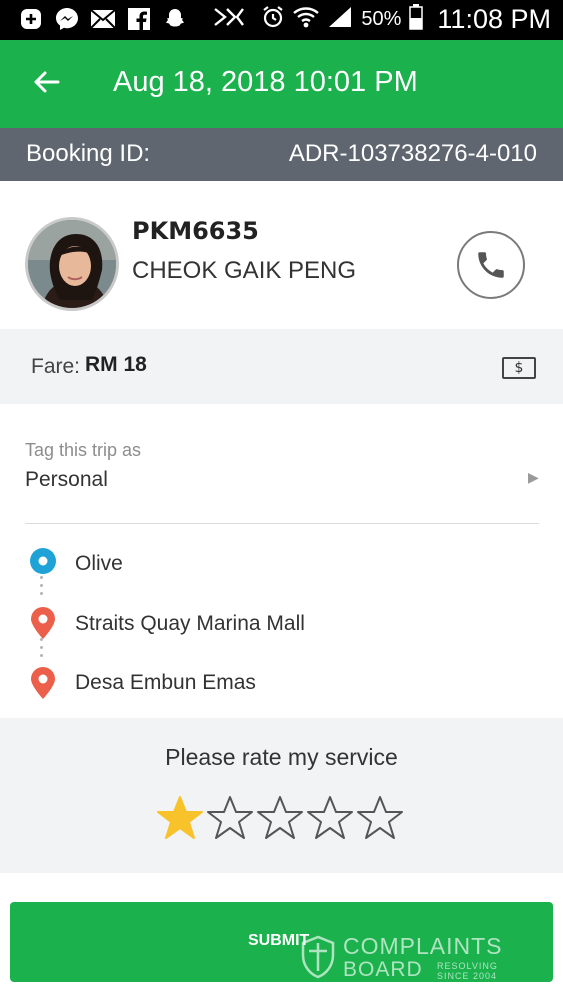 The image size is (563, 1000). What do you see at coordinates (281, 757) in the screenshot?
I see `rating-prompt: Please rate my service` at bounding box center [281, 757].